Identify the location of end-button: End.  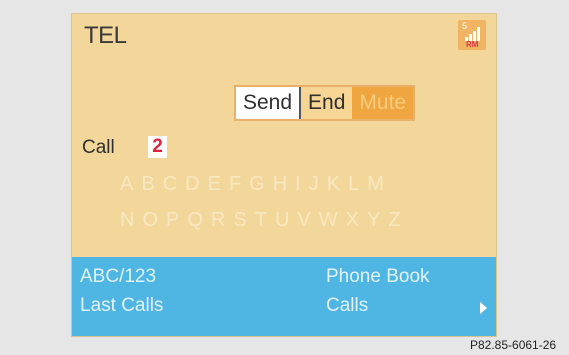
(327, 103).